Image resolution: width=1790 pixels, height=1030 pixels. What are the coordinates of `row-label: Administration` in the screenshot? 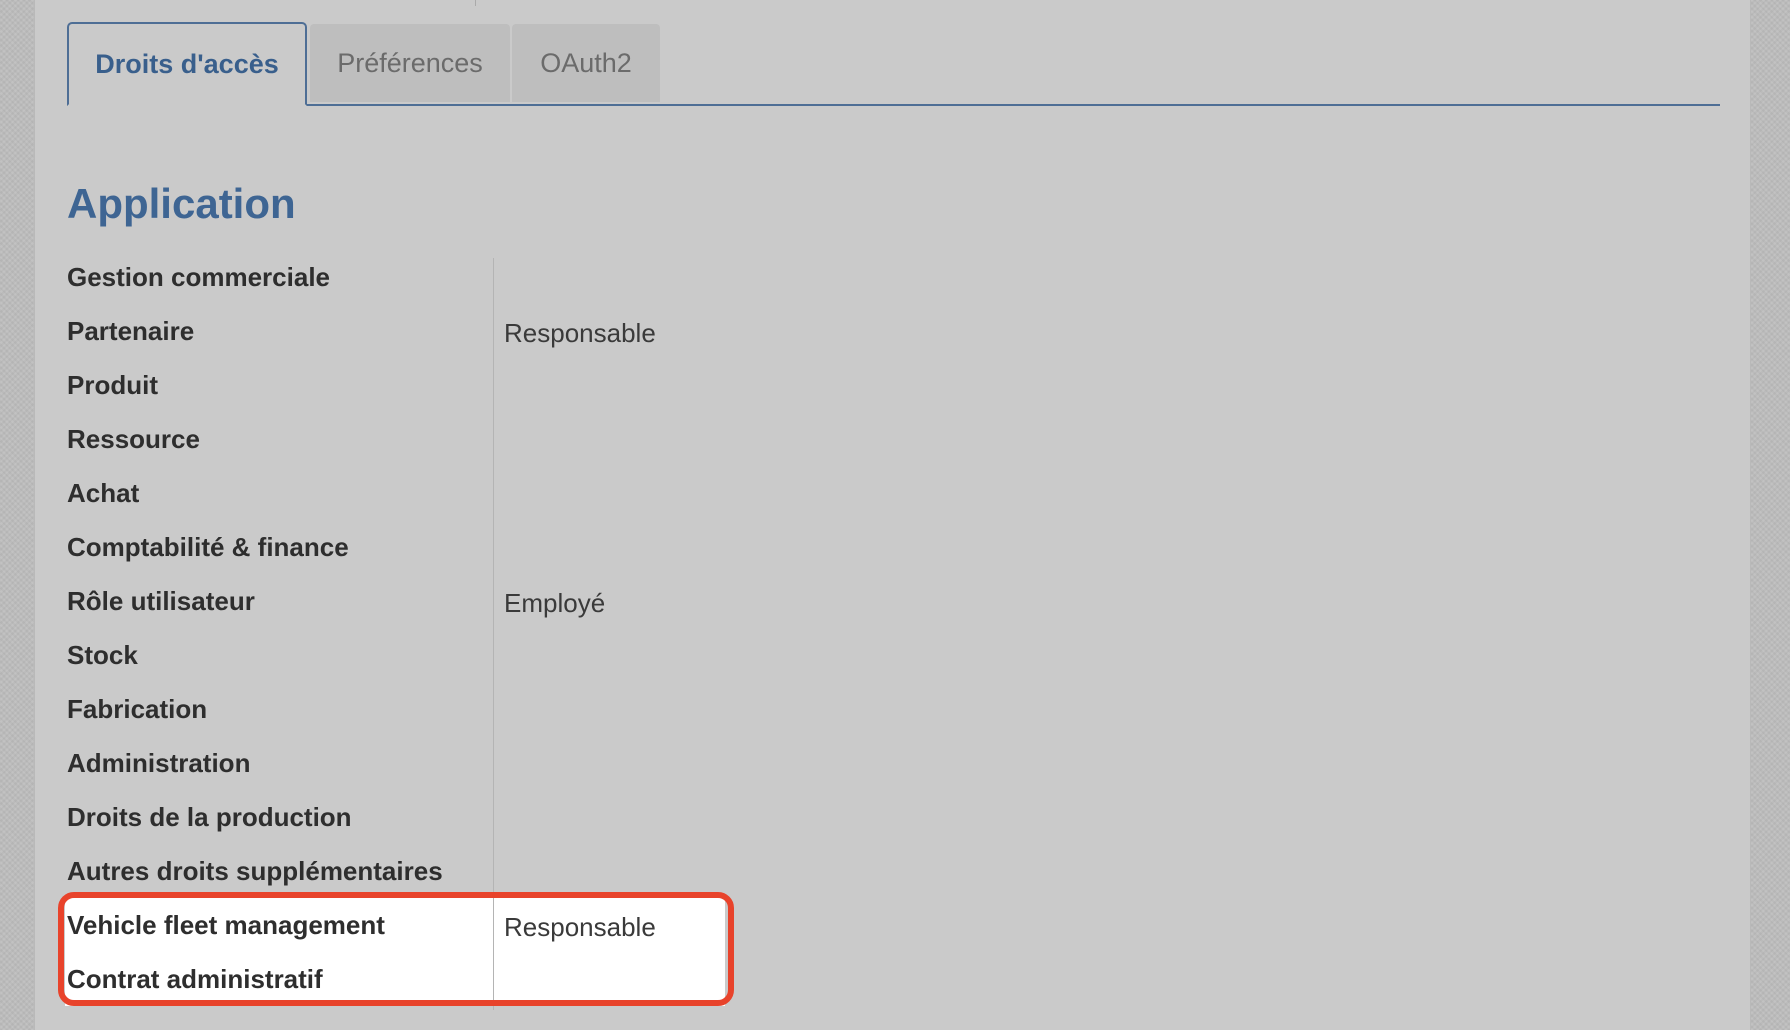 It's located at (159, 762).